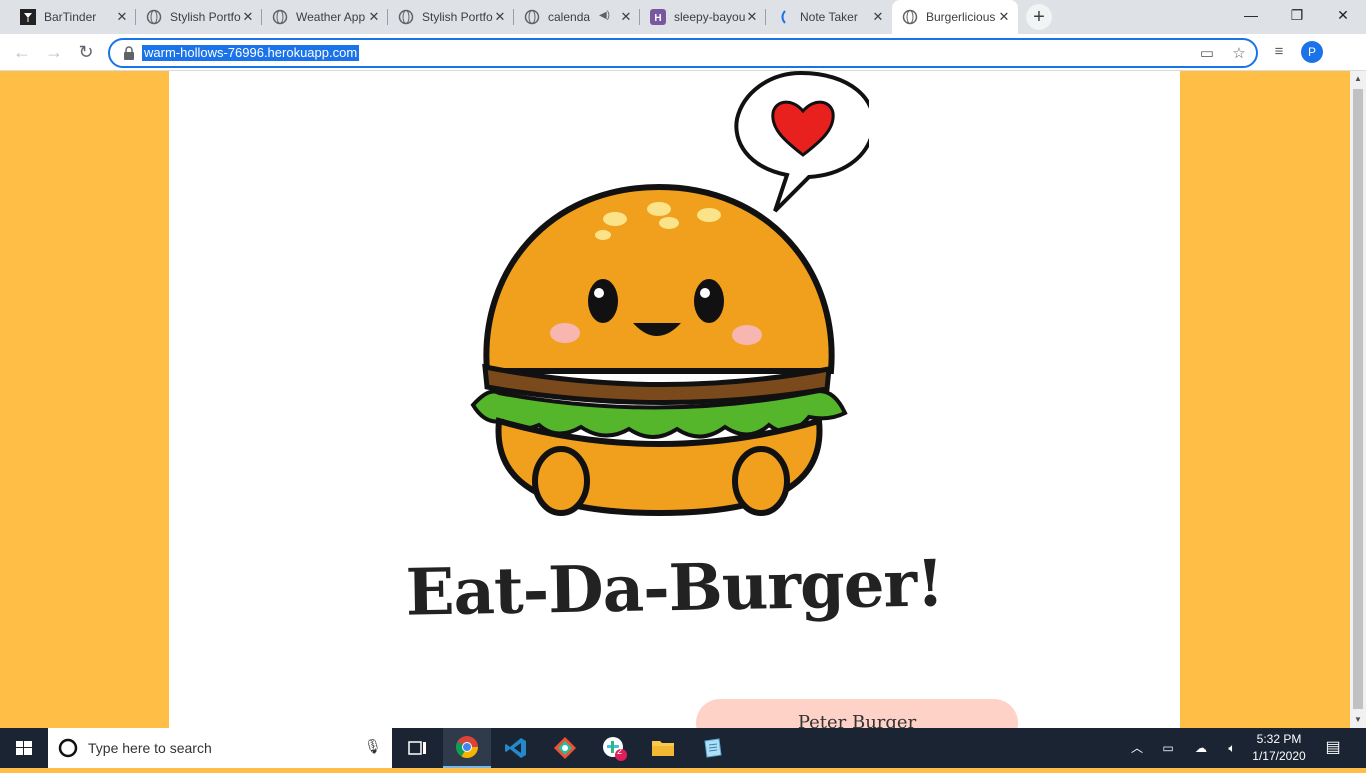 The height and width of the screenshot is (773, 1366). Describe the element at coordinates (565, 748) in the screenshot. I see `gitkraken-taskbar-icon` at that location.